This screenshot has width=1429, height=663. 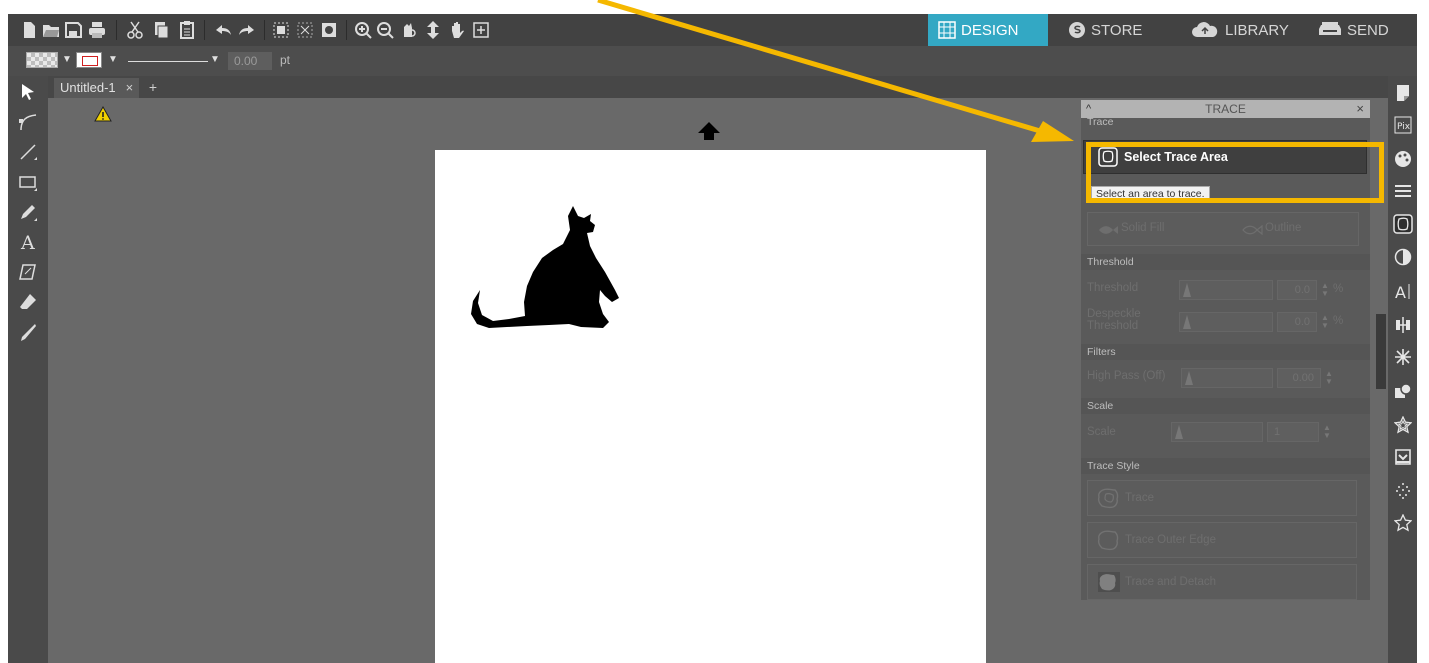 I want to click on outline-fish-icon, so click(x=1252, y=230).